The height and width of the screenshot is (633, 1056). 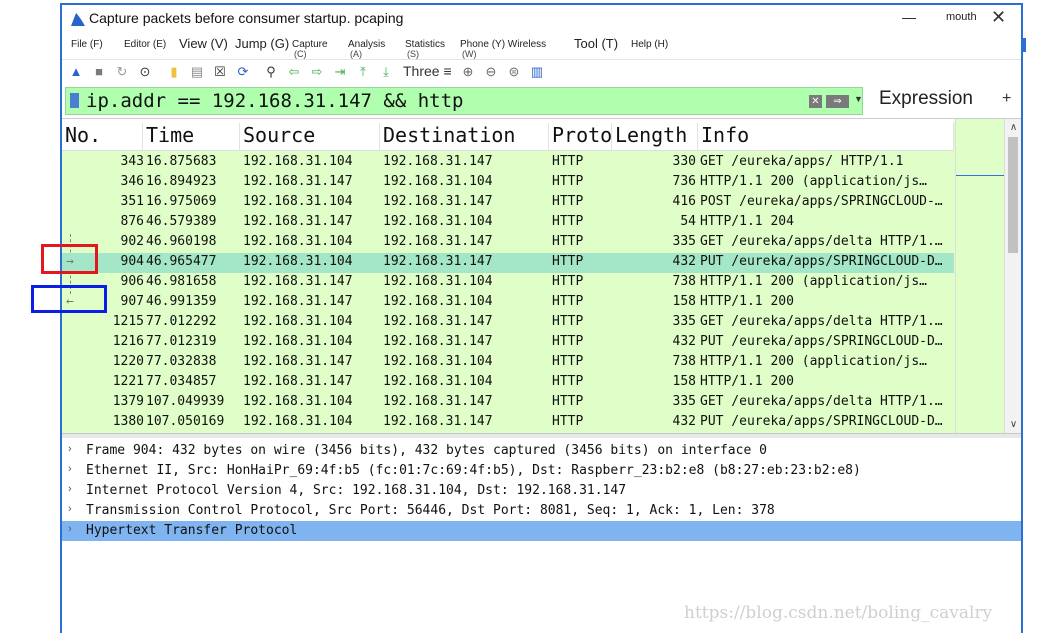 I want to click on packet-no-cell: 906, so click(x=132, y=281).